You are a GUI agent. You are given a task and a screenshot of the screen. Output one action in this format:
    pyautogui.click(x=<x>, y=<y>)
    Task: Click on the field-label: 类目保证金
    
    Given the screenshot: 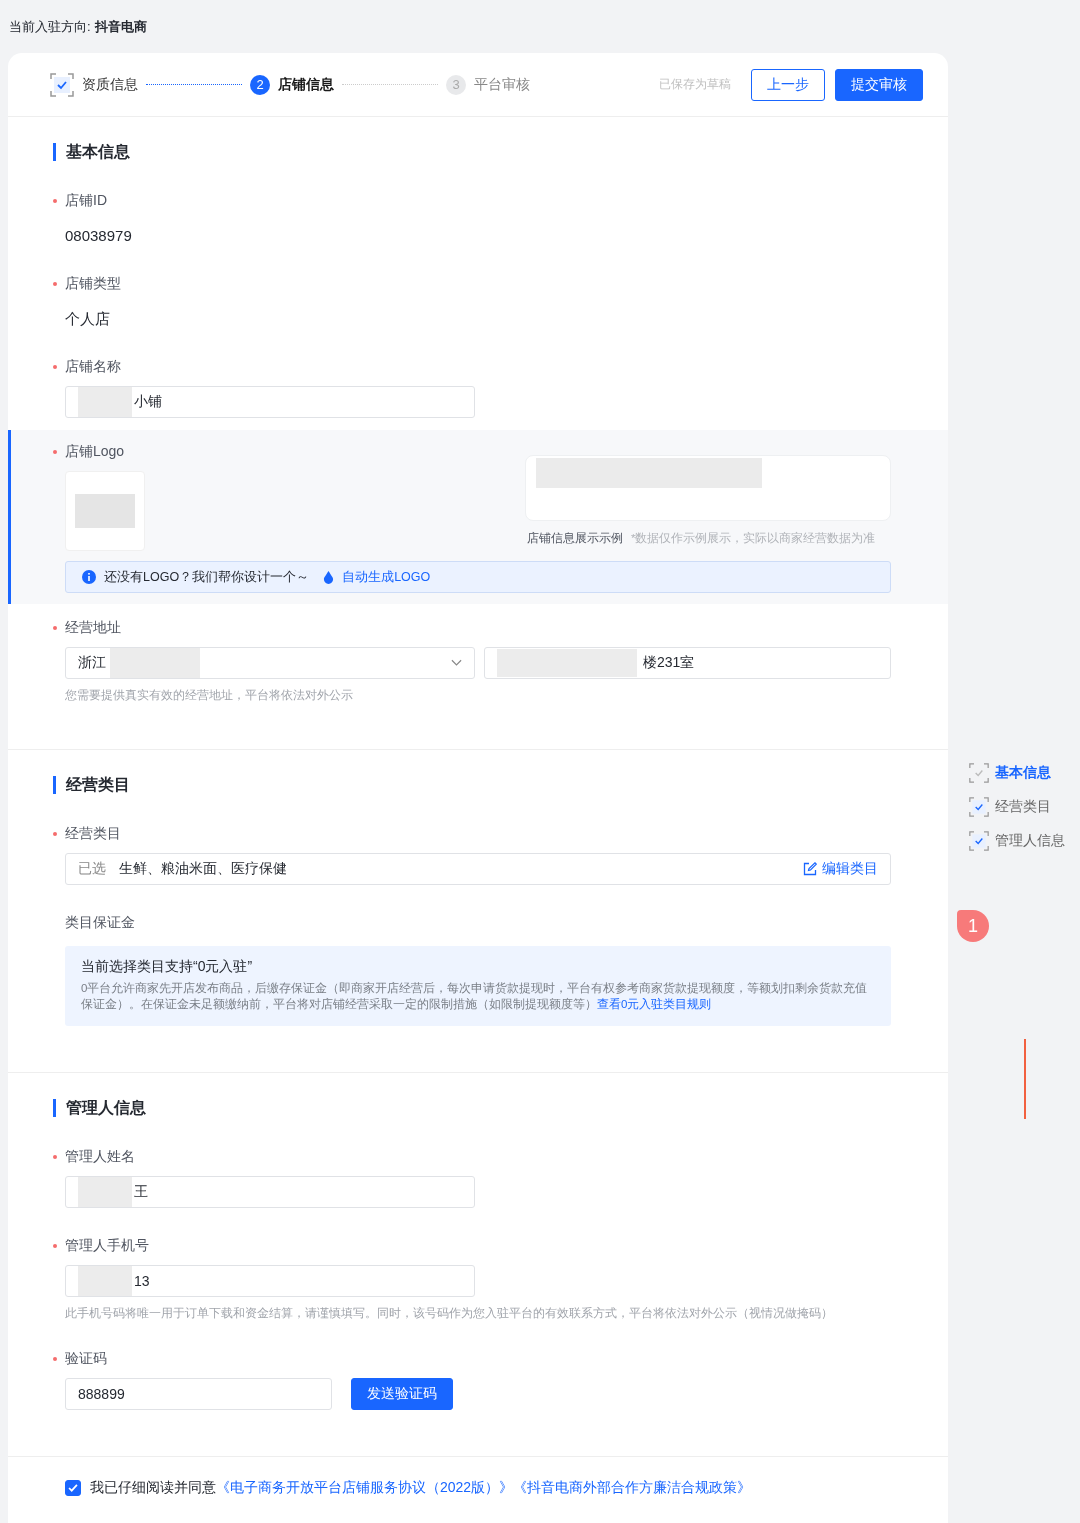 What is the action you would take?
    pyautogui.click(x=100, y=923)
    